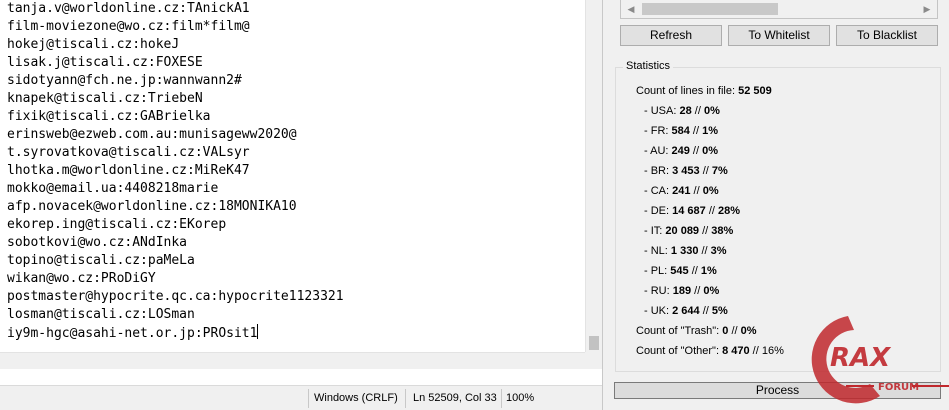  I want to click on country-count: 241, so click(681, 191).